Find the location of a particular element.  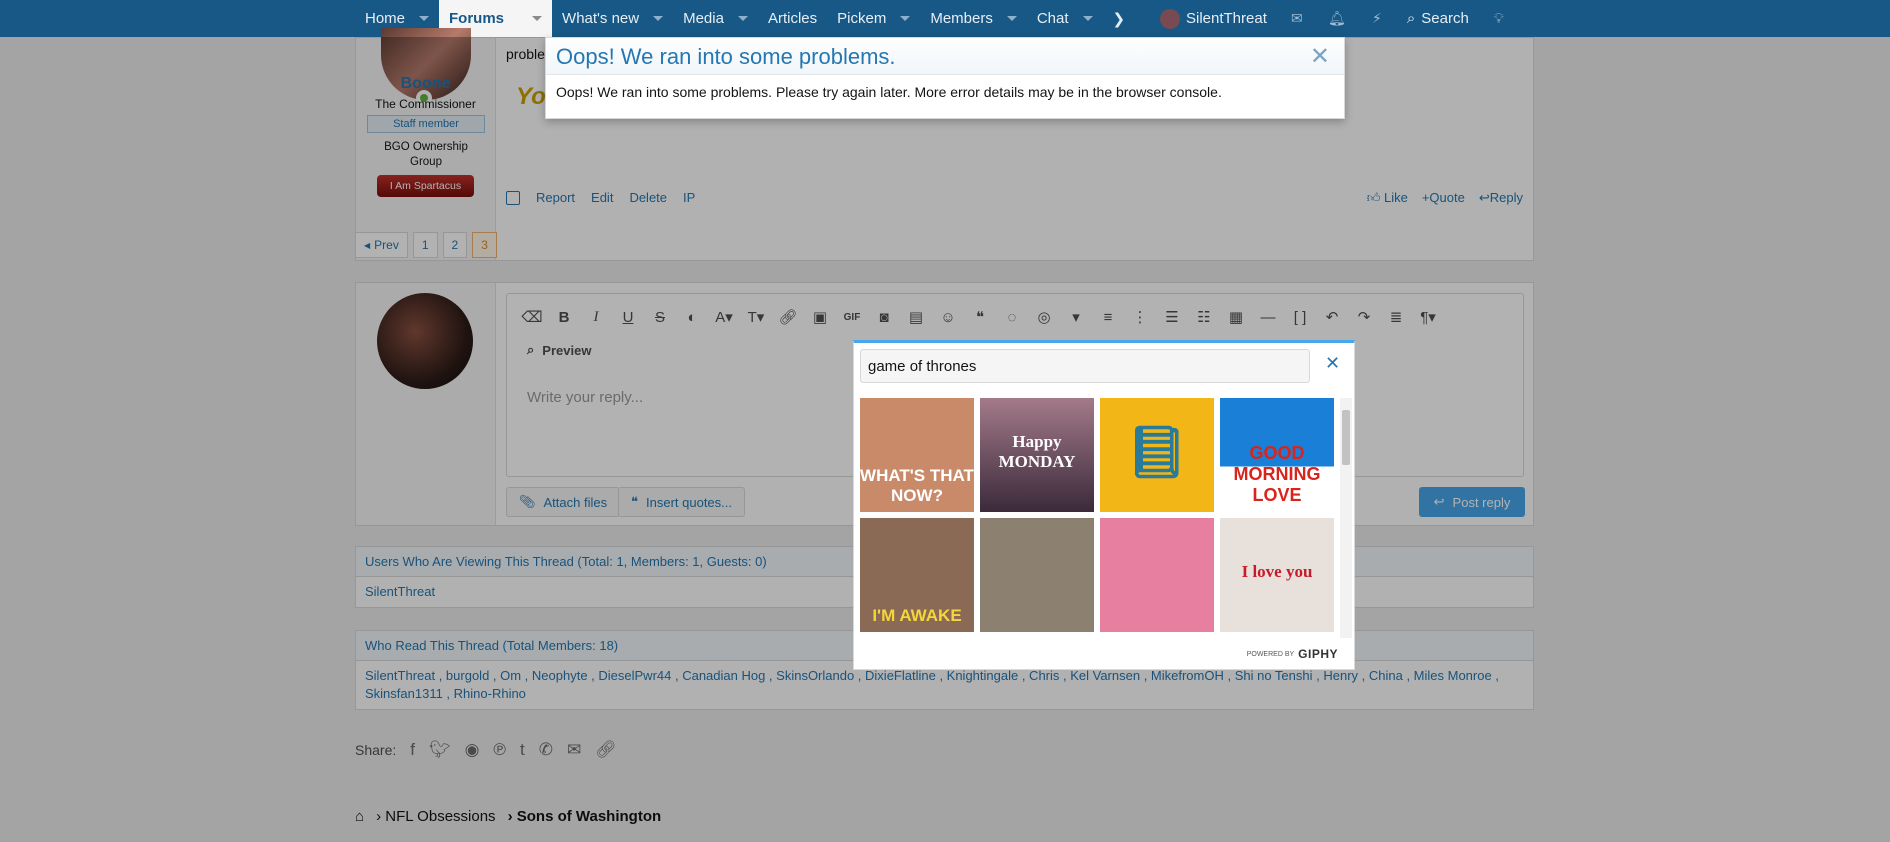

whatsapp-icon: ✆ is located at coordinates (546, 750).